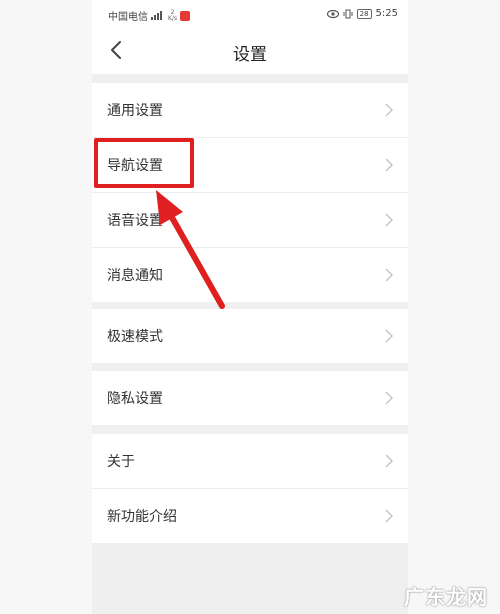  Describe the element at coordinates (135, 111) in the screenshot. I see `settings-item-label: 通用设置` at that location.